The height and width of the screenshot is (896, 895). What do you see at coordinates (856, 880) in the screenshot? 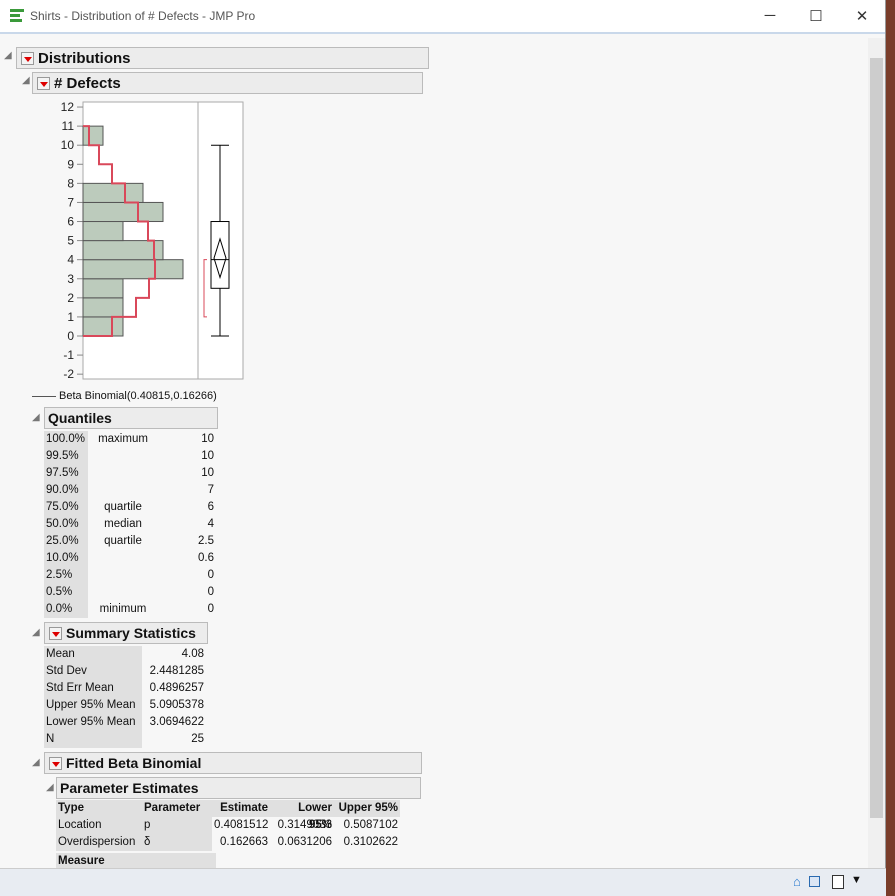
I see `dropdown-arrow-icon: ▼` at bounding box center [856, 880].